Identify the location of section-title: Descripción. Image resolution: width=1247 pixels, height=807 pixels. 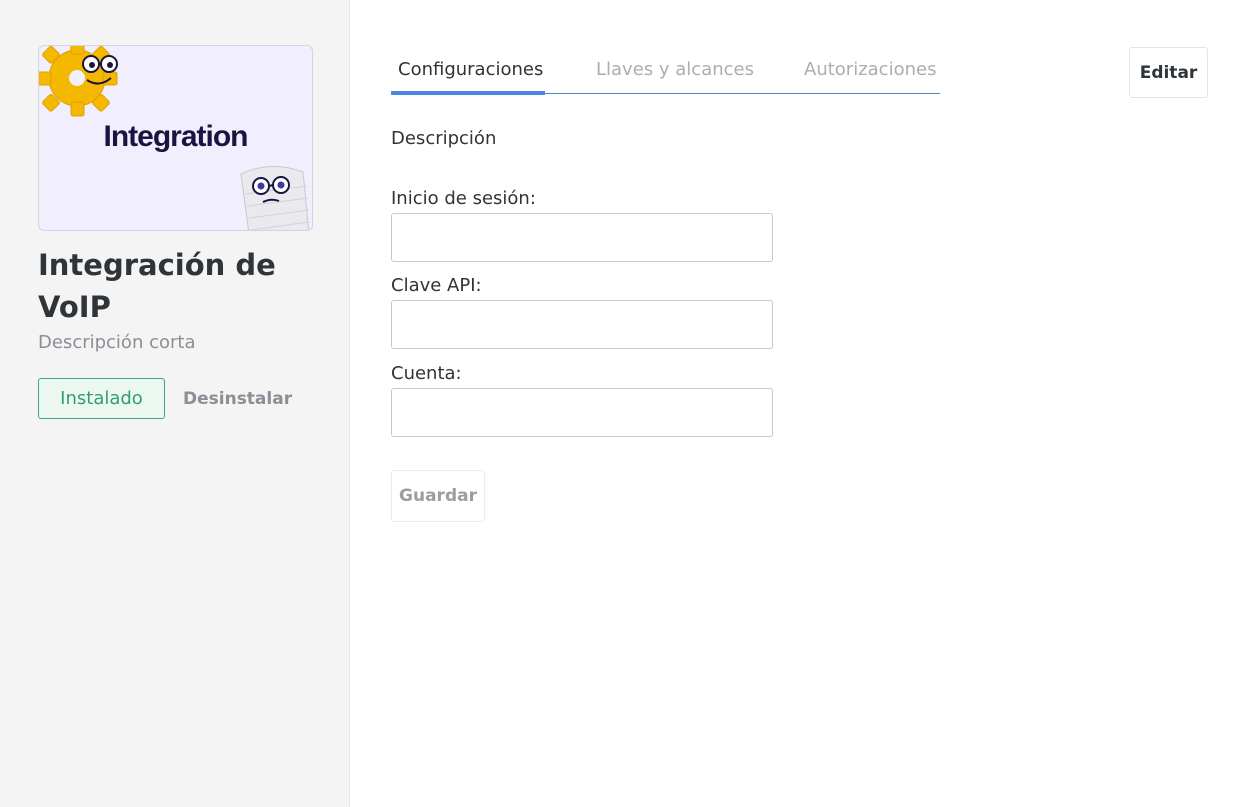
(444, 138).